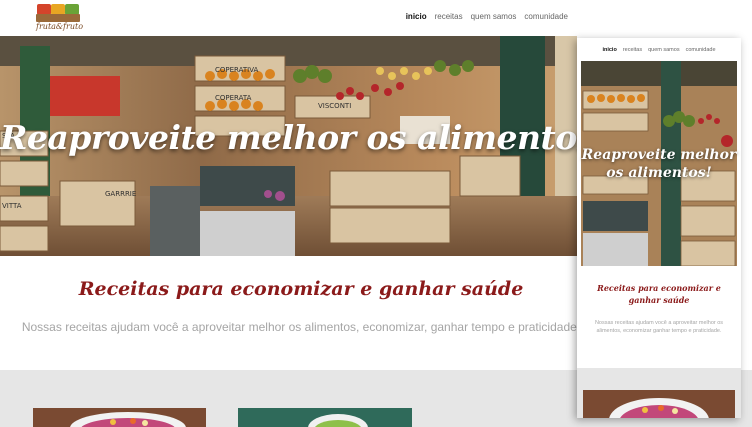 The width and height of the screenshot is (752, 427). I want to click on mobile-nav-item-receitas: receitas, so click(632, 50).